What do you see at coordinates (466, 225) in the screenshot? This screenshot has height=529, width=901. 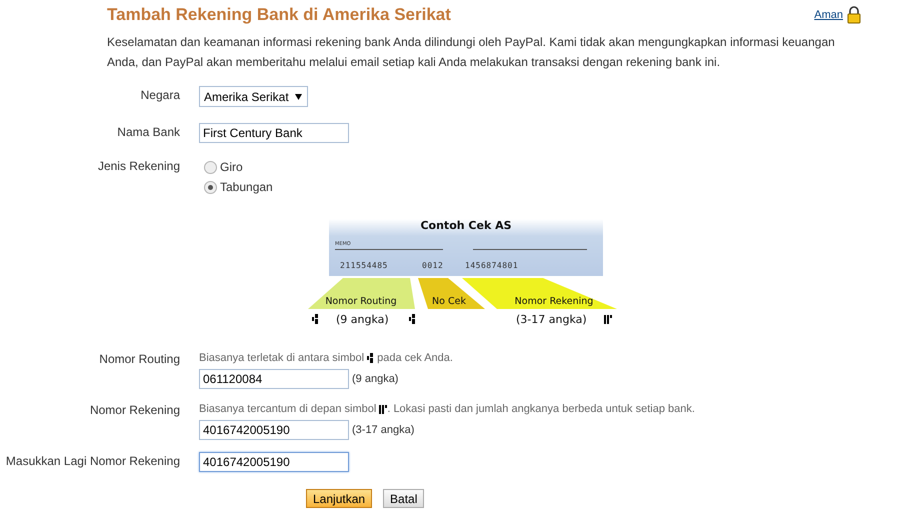 I see `check-title: Contoh Cek AS` at bounding box center [466, 225].